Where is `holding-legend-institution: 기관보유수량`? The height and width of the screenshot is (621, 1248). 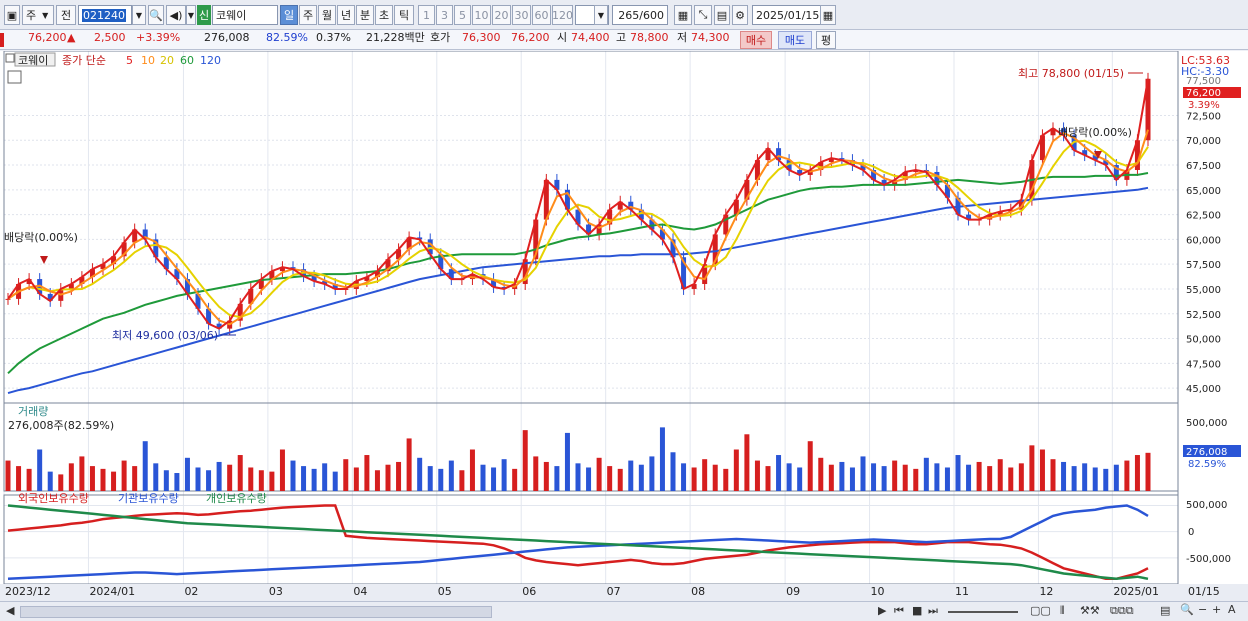
holding-legend-institution: 기관보유수량 is located at coordinates (148, 498).